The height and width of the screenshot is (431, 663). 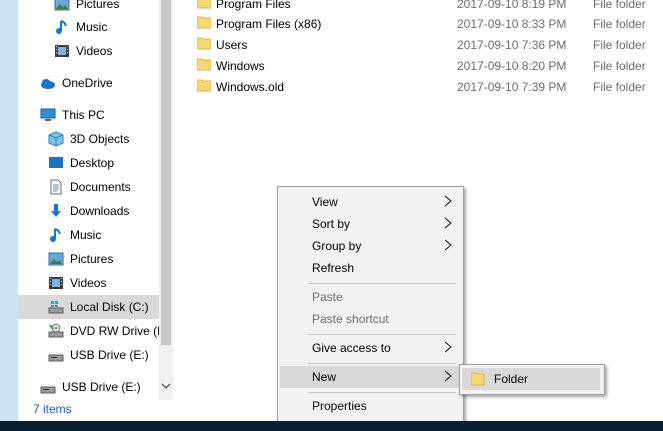 What do you see at coordinates (369, 297) in the screenshot?
I see `menu-item-paste: Paste` at bounding box center [369, 297].